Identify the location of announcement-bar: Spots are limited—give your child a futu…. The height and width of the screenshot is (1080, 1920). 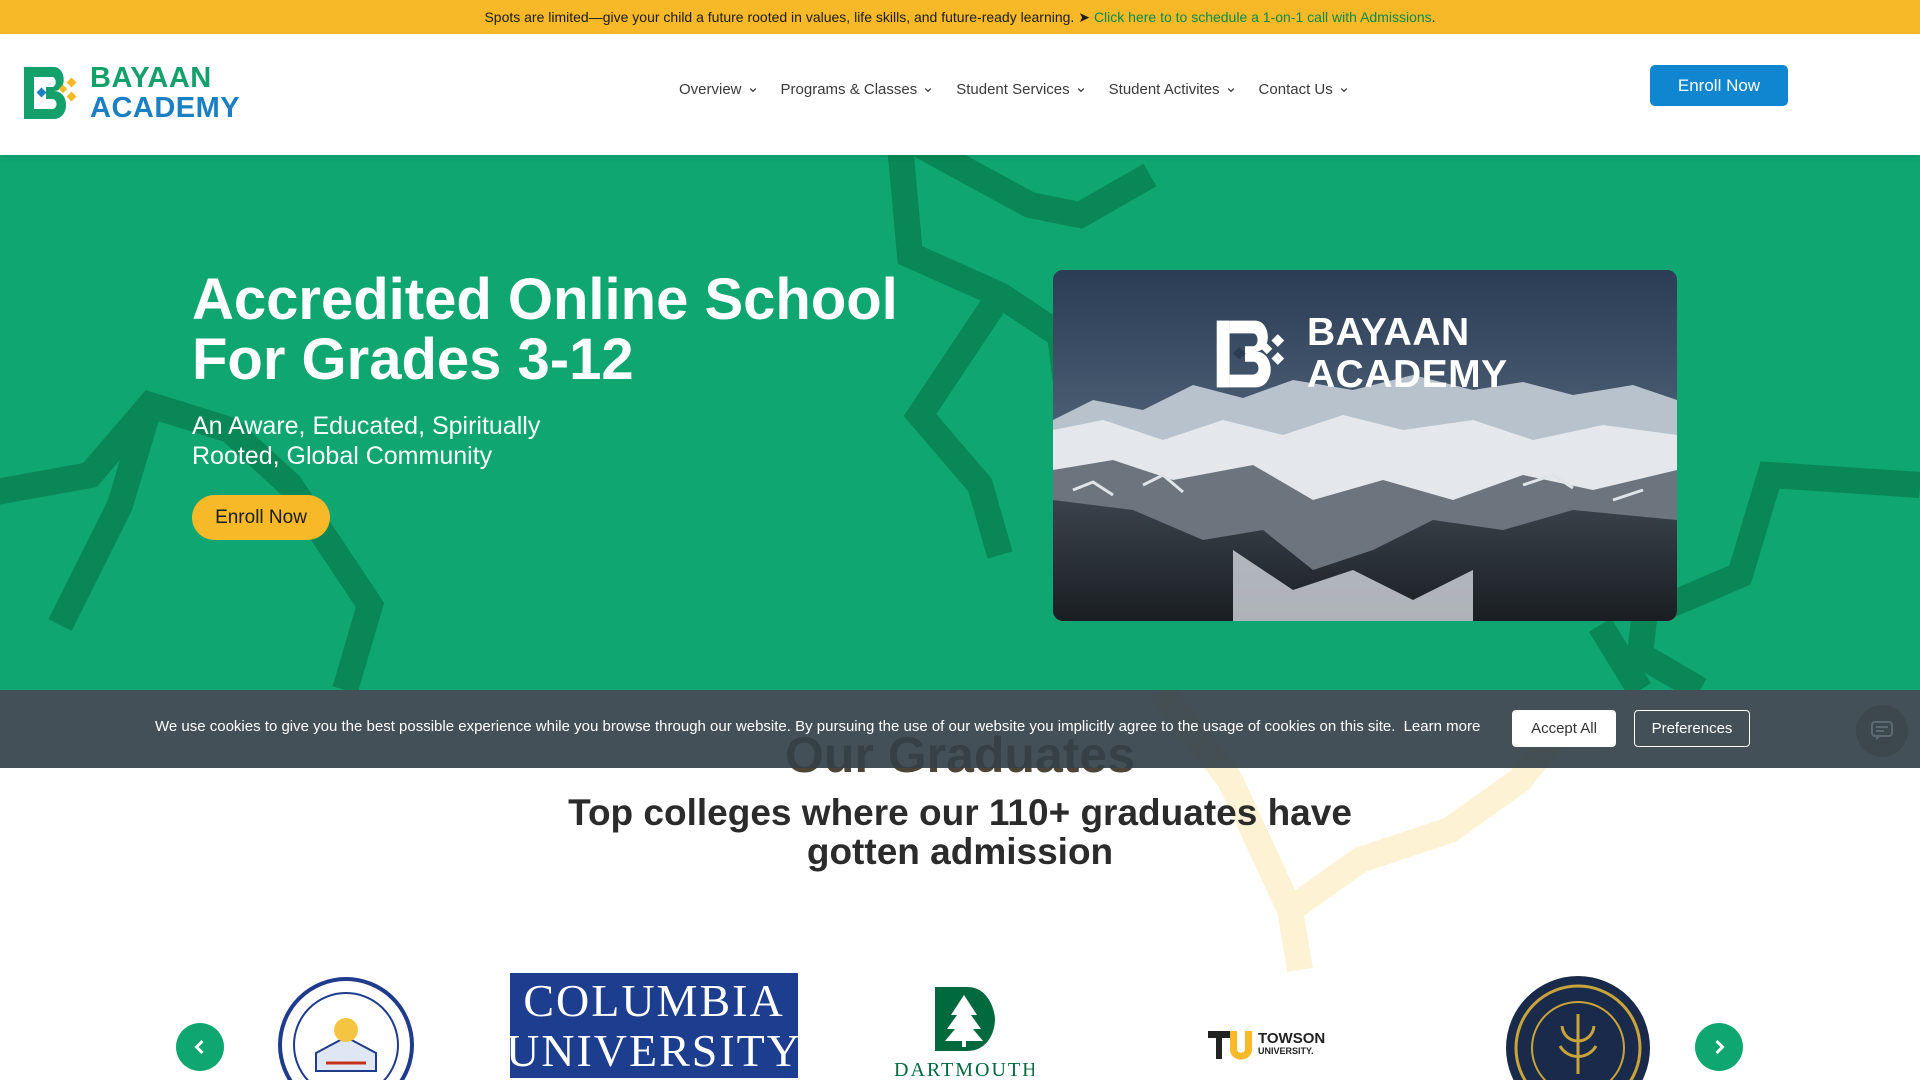
(960, 17).